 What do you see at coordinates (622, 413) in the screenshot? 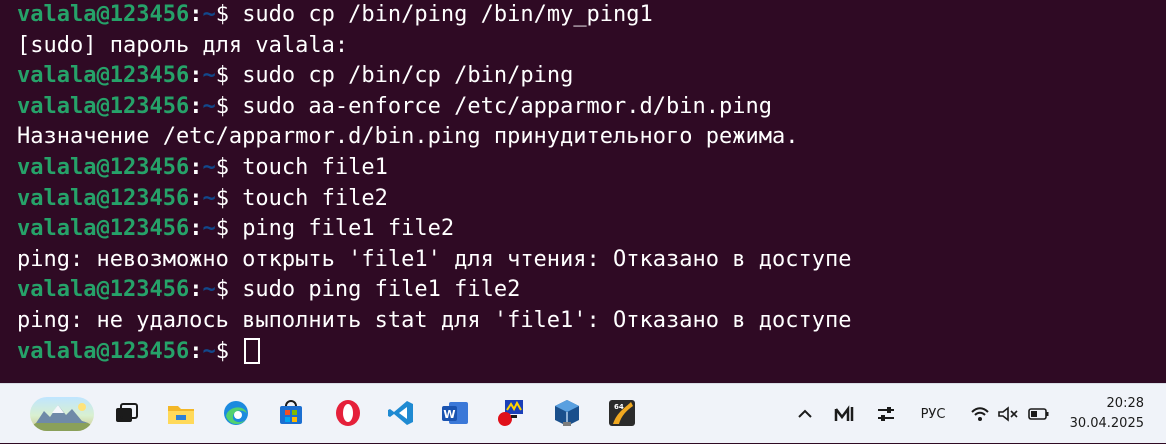
I see `x64dbg-icon: 64` at bounding box center [622, 413].